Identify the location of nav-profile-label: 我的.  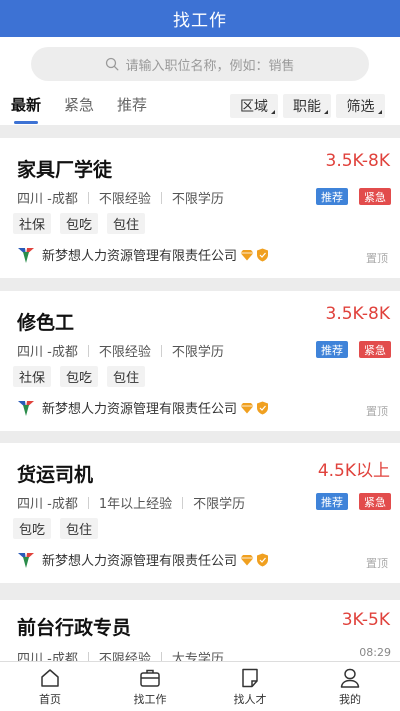
(350, 699).